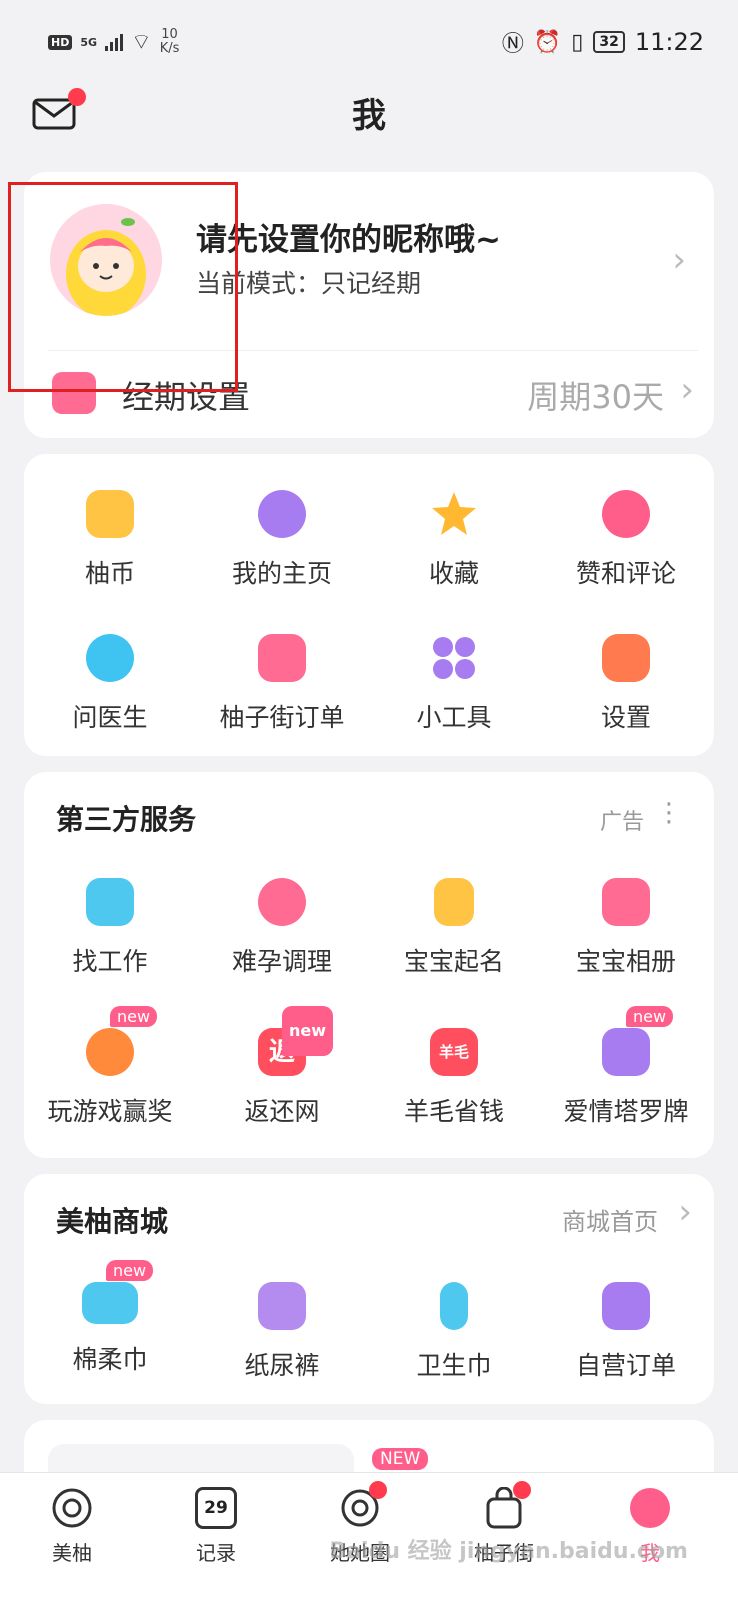 This screenshot has width=738, height=1600. I want to click on menu-item-tools: 小工具, so click(454, 684).